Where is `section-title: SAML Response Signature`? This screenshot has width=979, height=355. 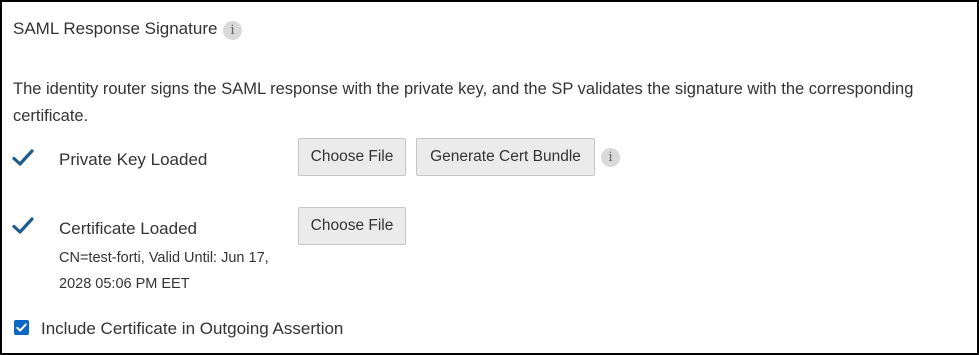
section-title: SAML Response Signature is located at coordinates (115, 28).